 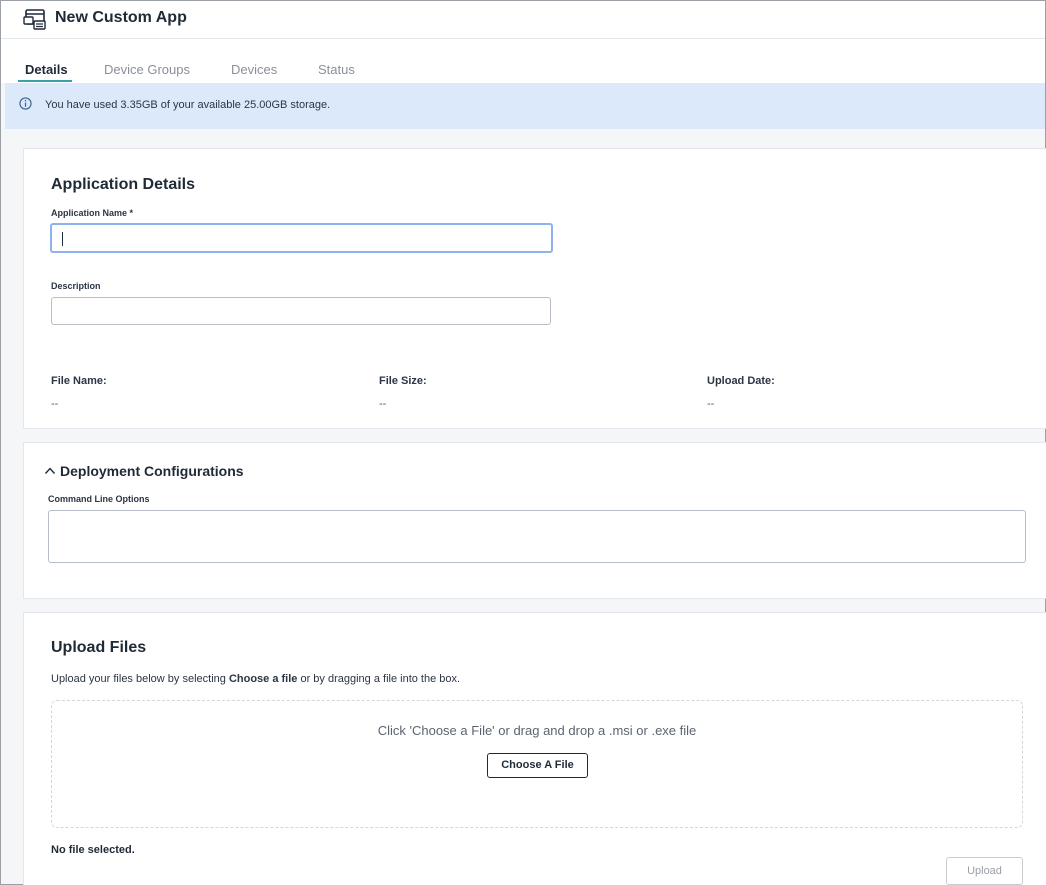 I want to click on tab-status: Status, so click(x=336, y=69).